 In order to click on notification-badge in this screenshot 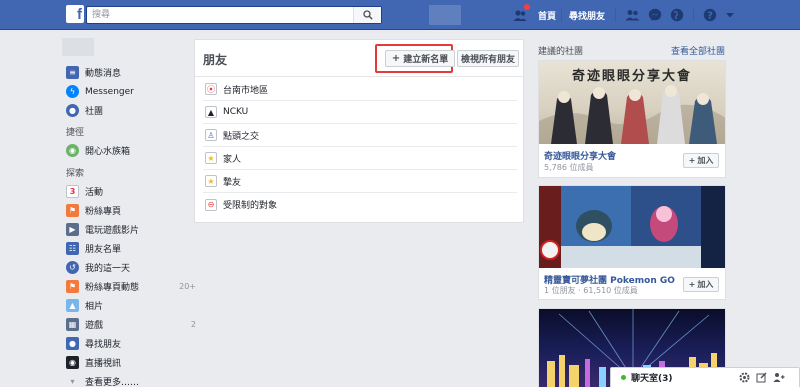, I will do `click(527, 7)`.